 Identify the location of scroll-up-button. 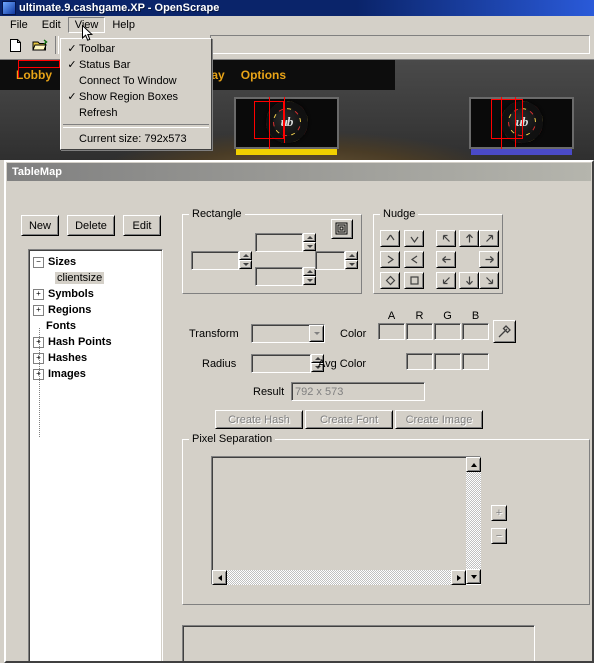
(473, 464).